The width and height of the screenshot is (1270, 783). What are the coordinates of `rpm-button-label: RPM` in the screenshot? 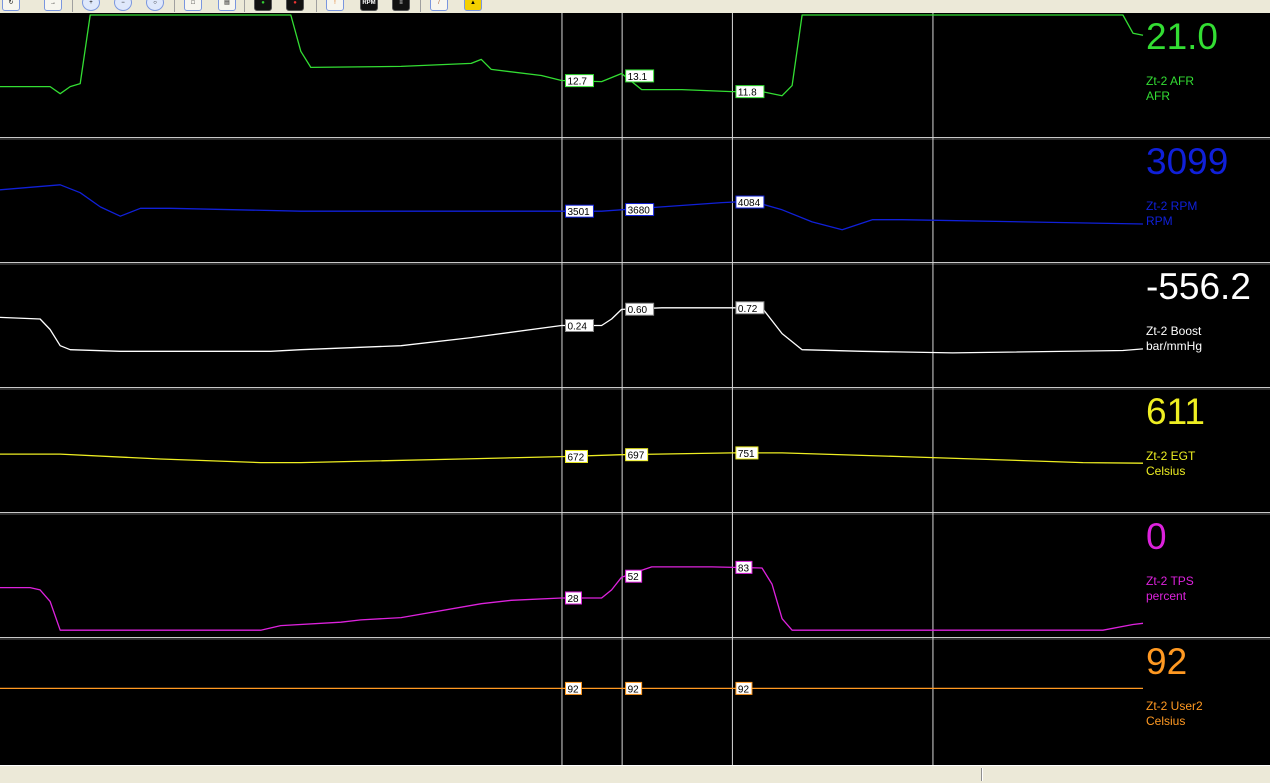 It's located at (369, 3).